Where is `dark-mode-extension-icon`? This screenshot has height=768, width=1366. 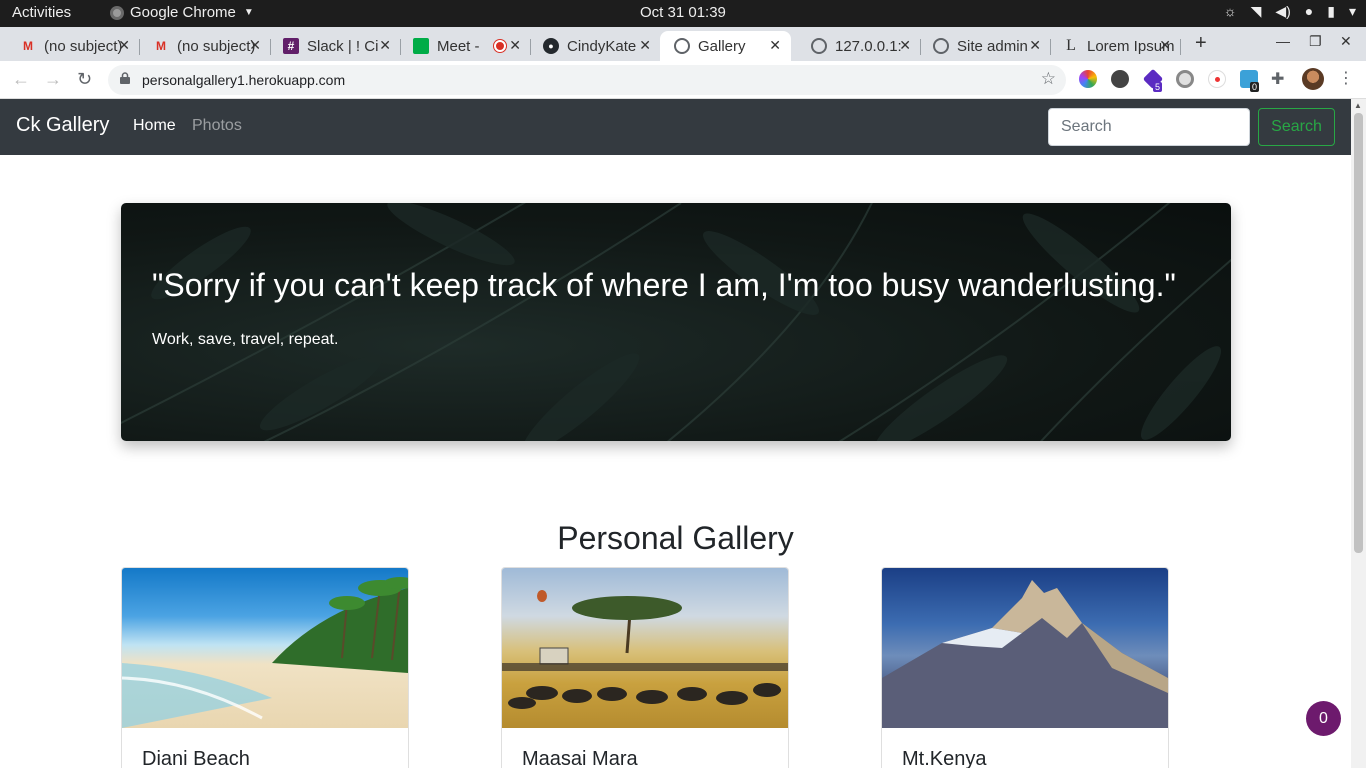 dark-mode-extension-icon is located at coordinates (1185, 79).